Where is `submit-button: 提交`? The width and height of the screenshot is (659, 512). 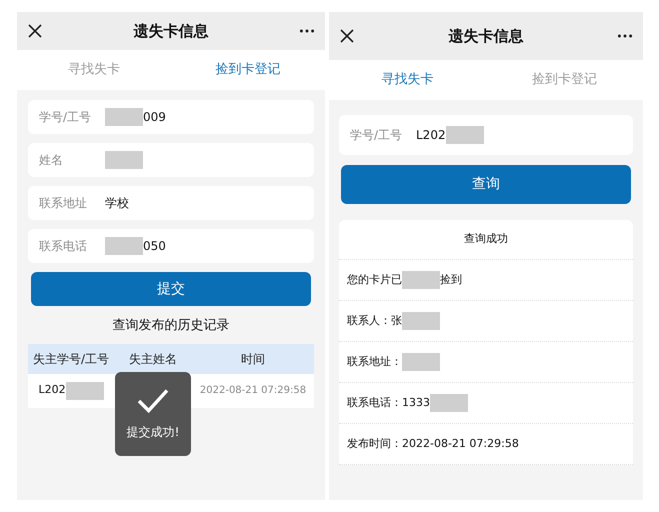
submit-button: 提交 is located at coordinates (171, 289).